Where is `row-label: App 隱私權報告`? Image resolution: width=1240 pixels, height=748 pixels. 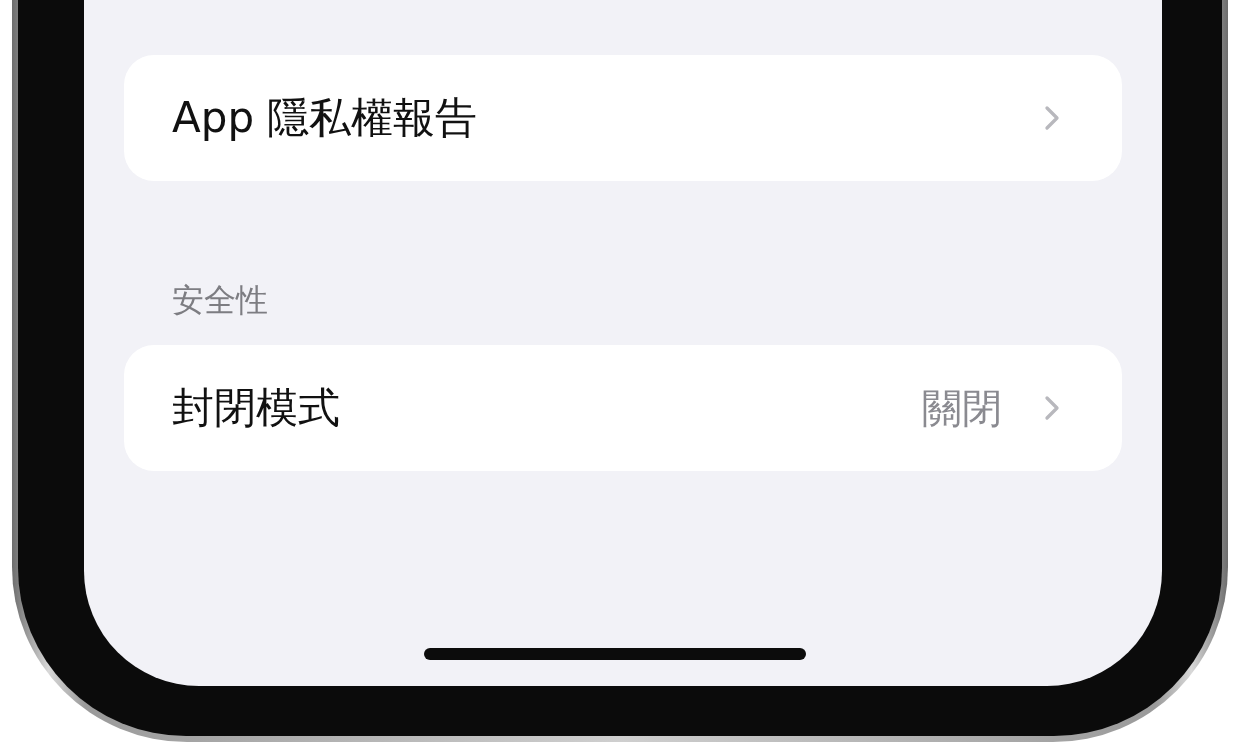
row-label: App 隱私權報告 is located at coordinates (325, 118).